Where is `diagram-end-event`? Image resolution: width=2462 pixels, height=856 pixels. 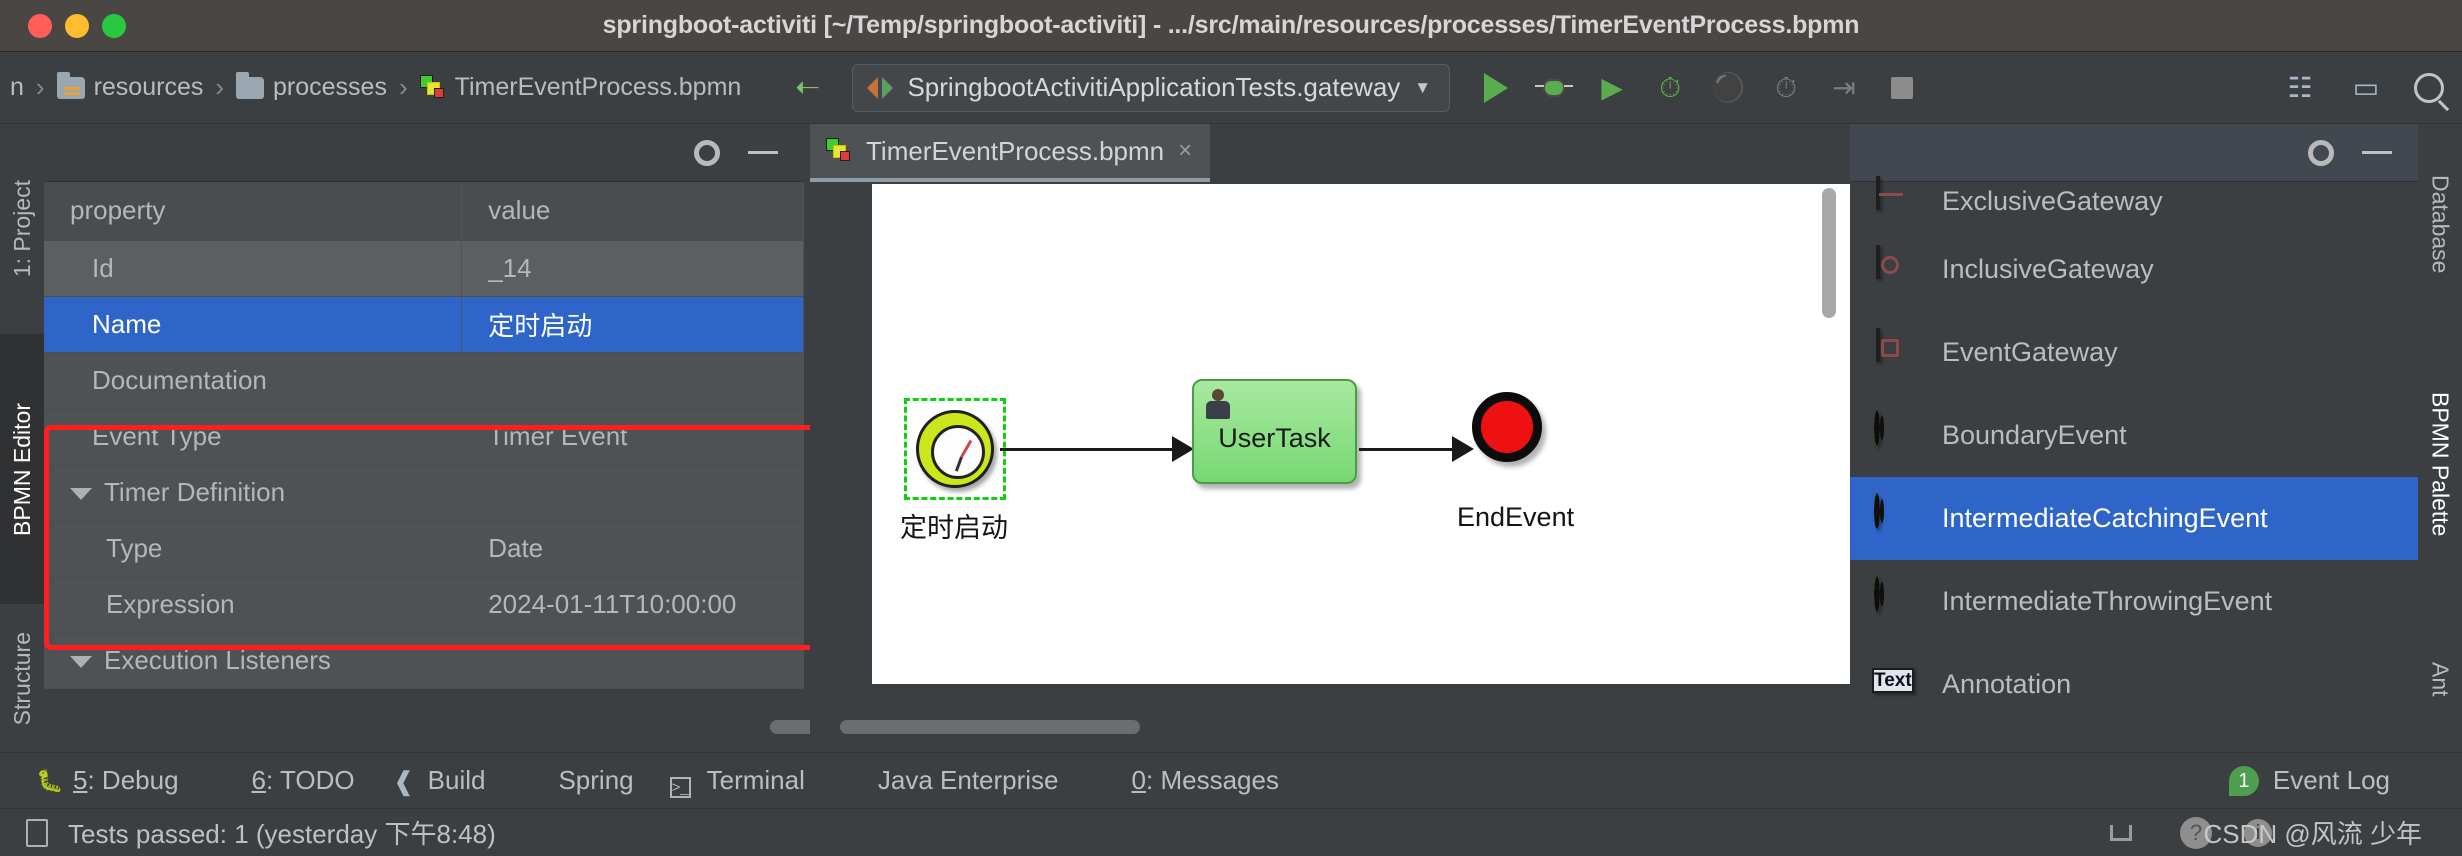 diagram-end-event is located at coordinates (1507, 427).